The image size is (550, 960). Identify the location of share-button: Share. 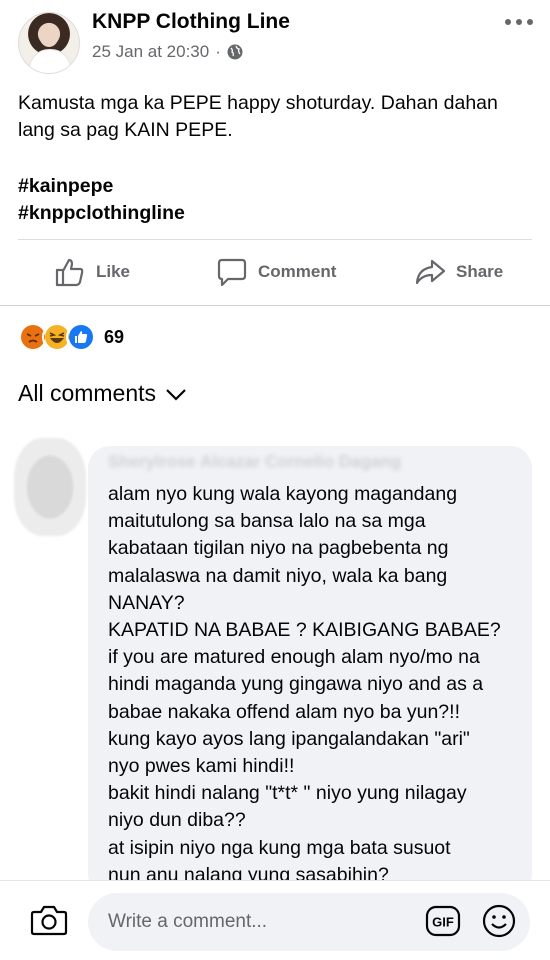
(458, 272).